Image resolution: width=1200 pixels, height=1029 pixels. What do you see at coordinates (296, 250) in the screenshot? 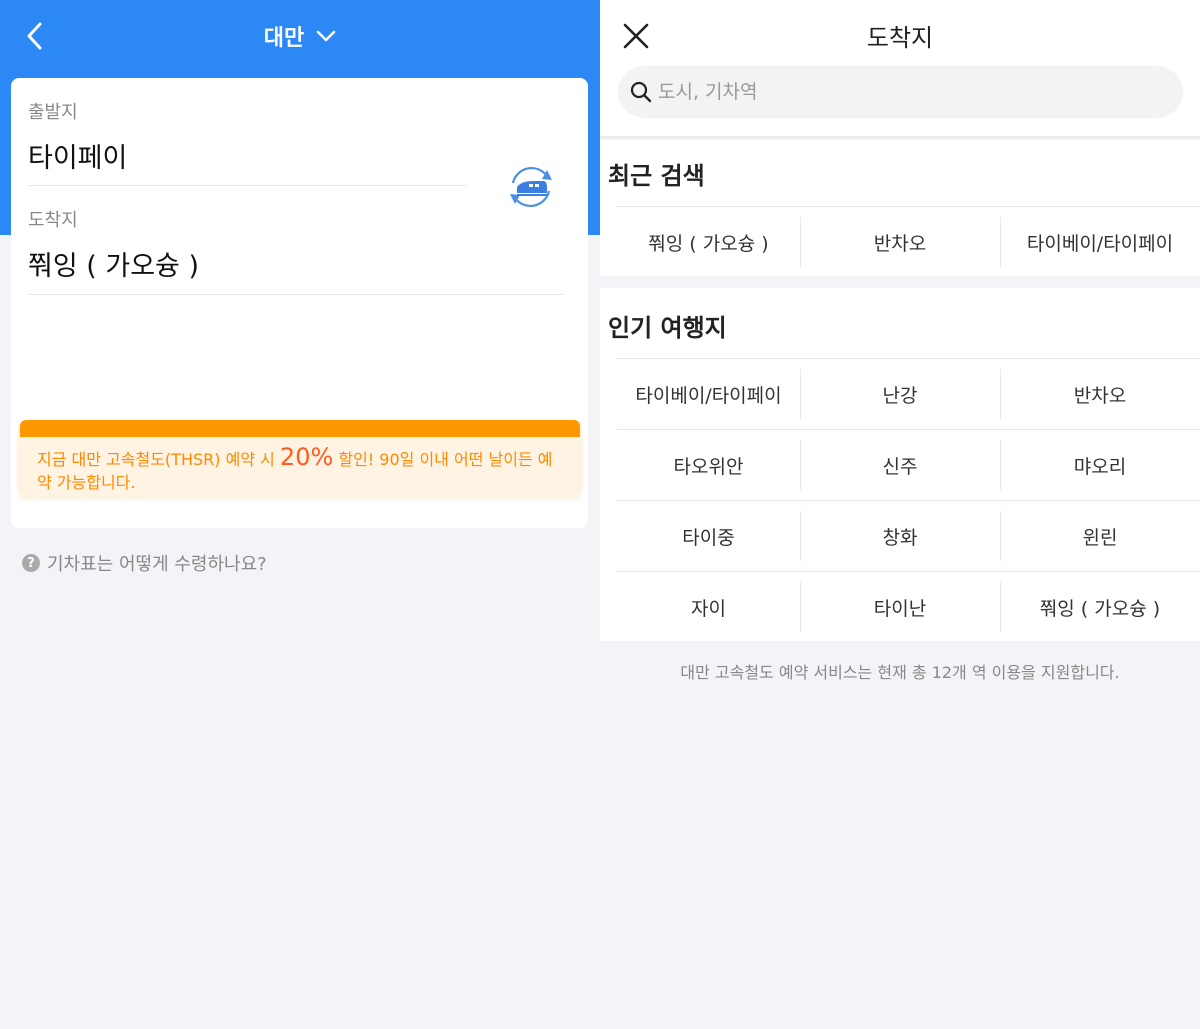
I see `arrival-field: 도착지 쭤잉 ( 가오슝 )` at bounding box center [296, 250].